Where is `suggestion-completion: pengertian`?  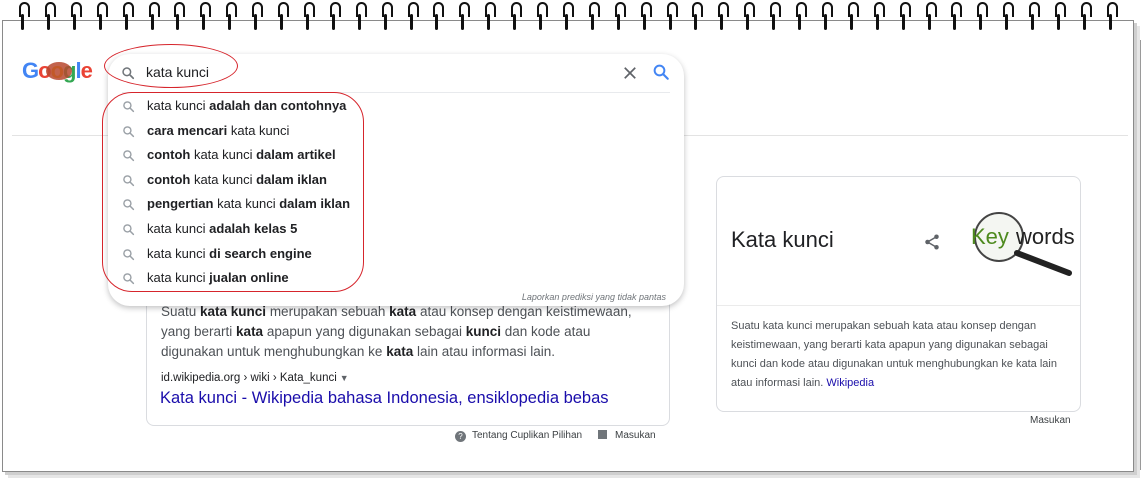 suggestion-completion: pengertian is located at coordinates (180, 204).